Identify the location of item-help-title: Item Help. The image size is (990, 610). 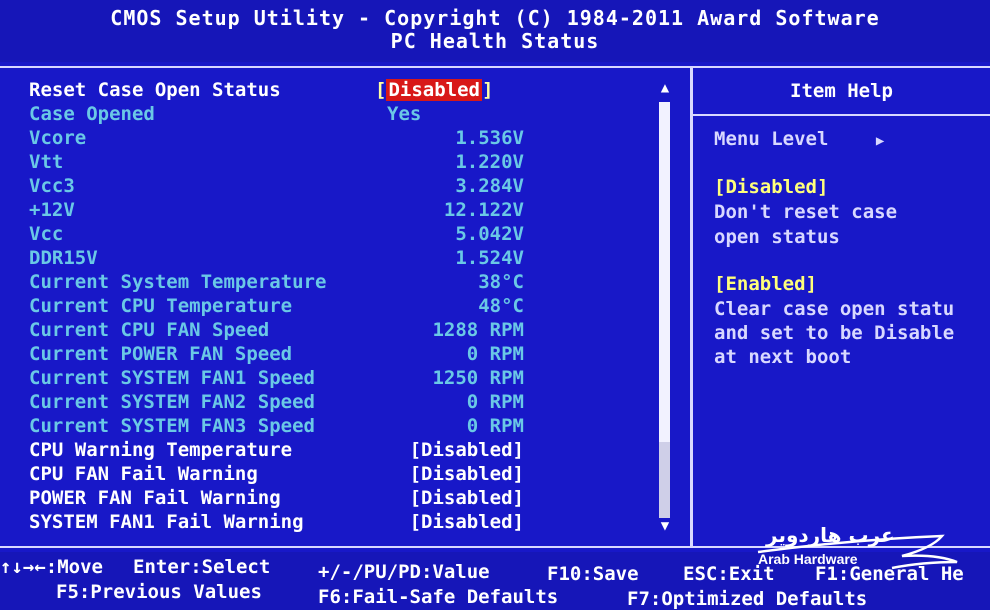
(841, 91).